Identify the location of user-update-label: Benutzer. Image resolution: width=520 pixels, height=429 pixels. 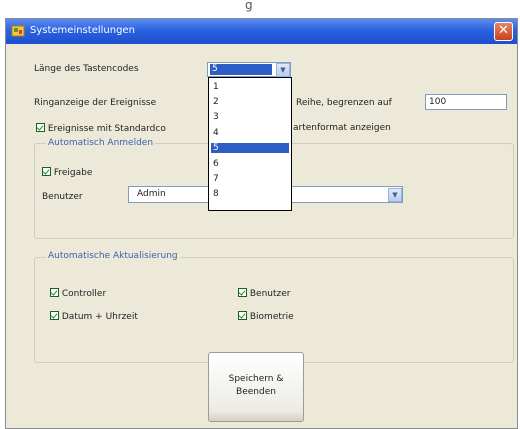
(270, 294).